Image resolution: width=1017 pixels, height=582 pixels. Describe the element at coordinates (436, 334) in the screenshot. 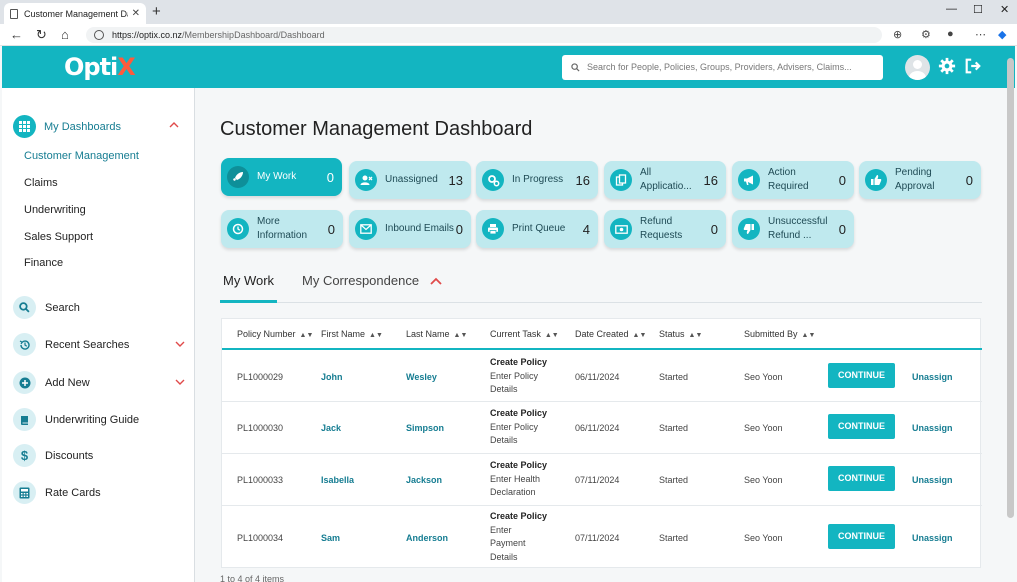

I see `column-header-last-name: Last Name ▲▼` at that location.